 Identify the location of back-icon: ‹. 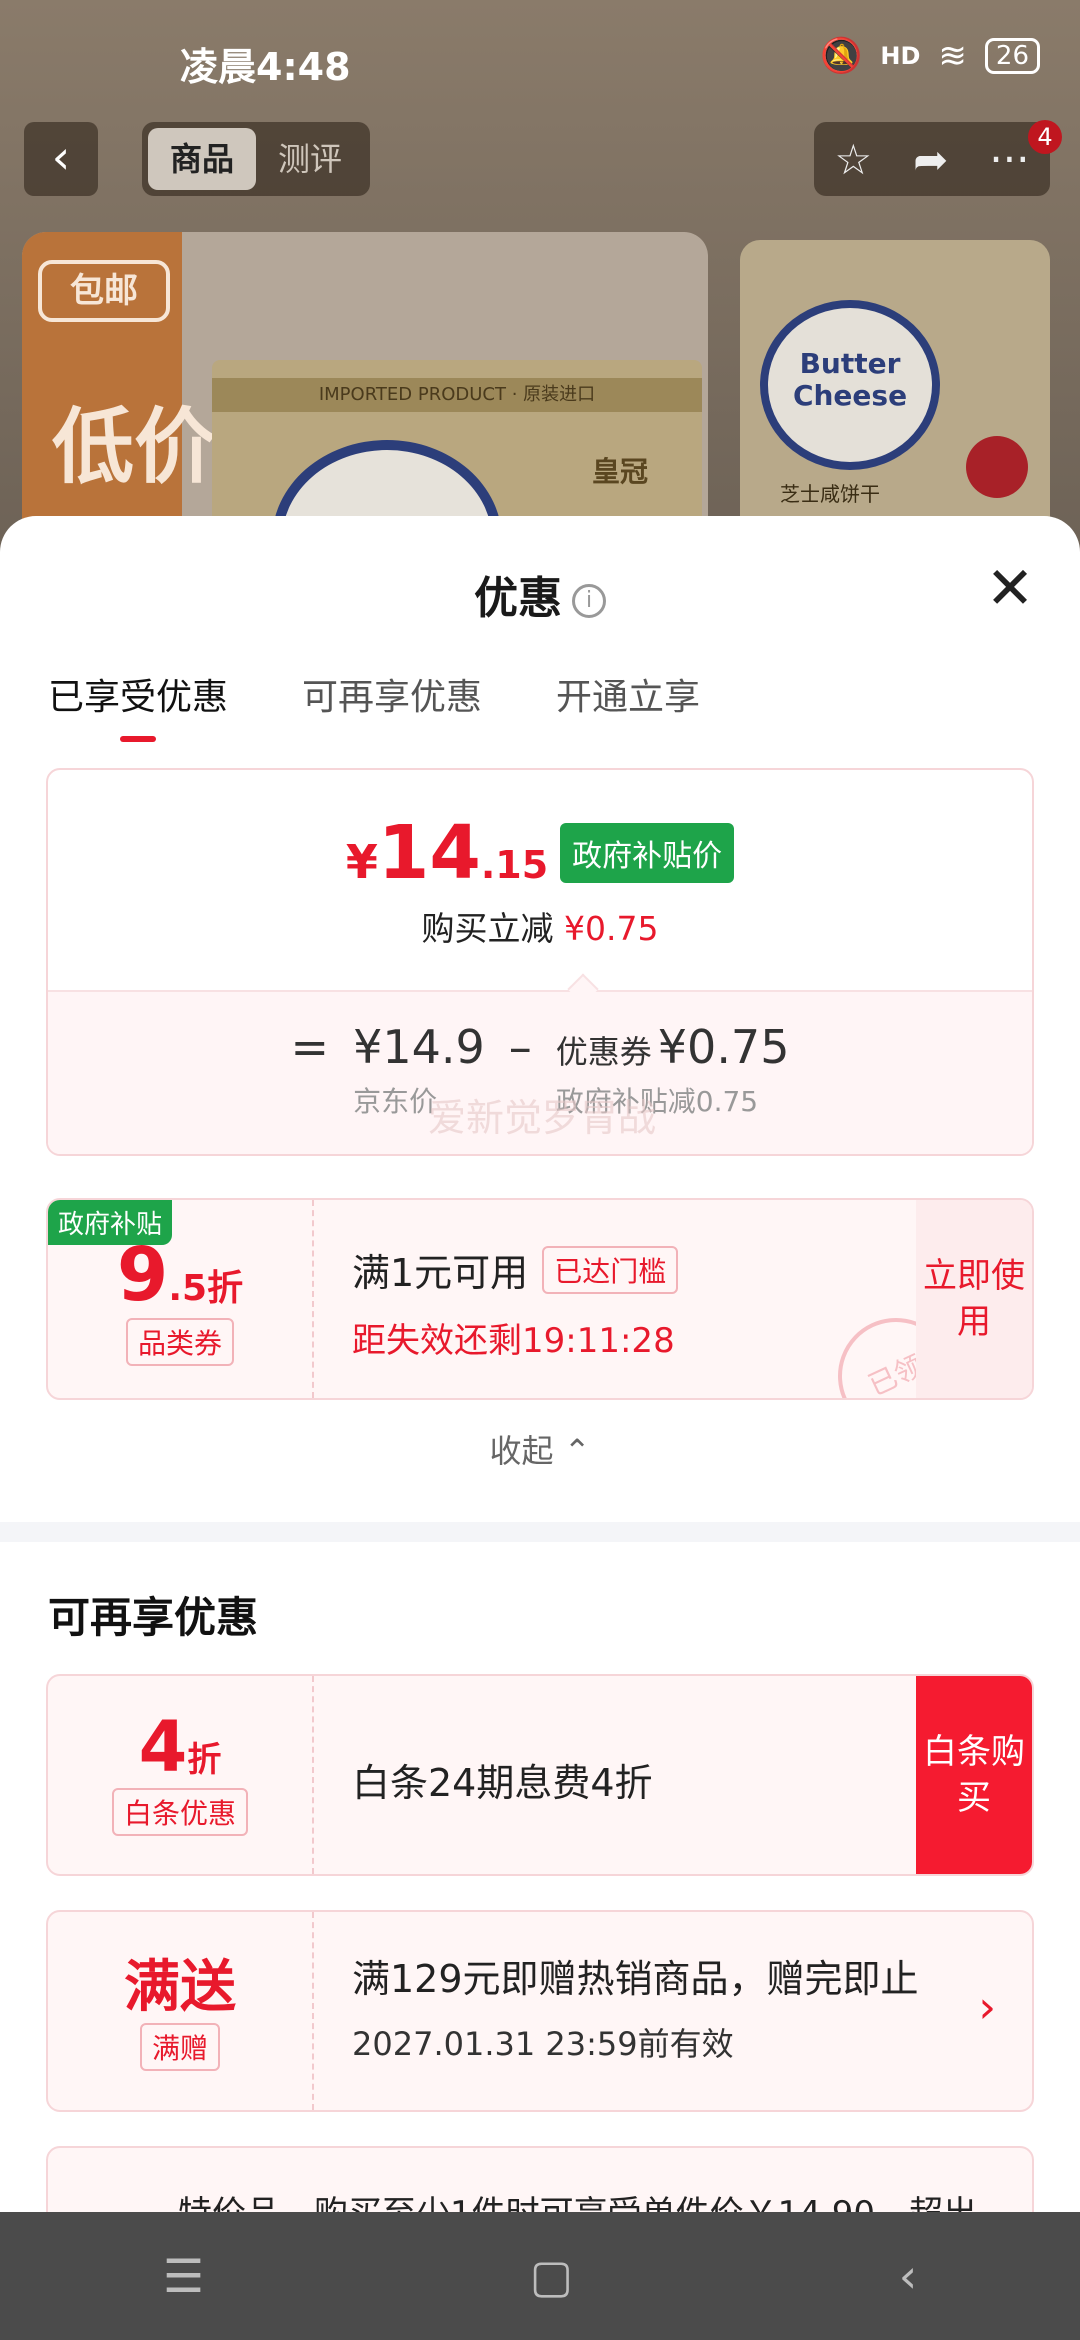
(908, 2276).